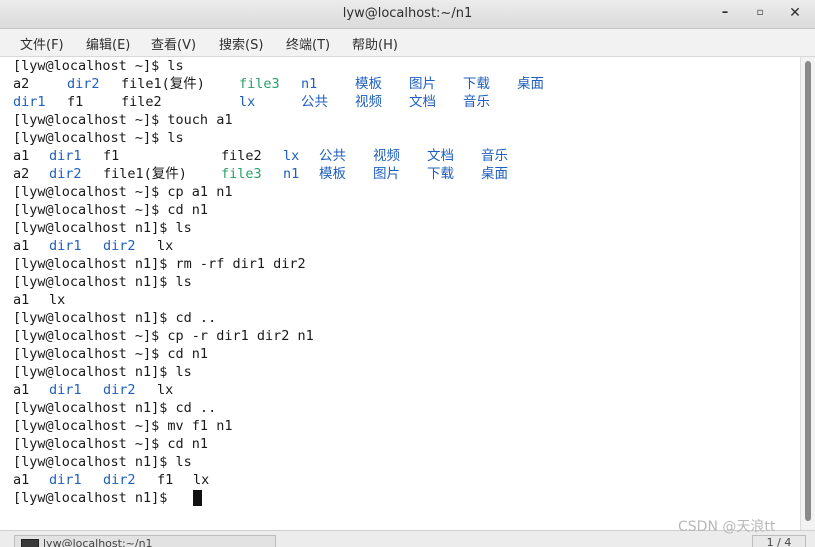 Image resolution: width=815 pixels, height=547 pixels. What do you see at coordinates (241, 43) in the screenshot?
I see `menu-search: 搜索(S)` at bounding box center [241, 43].